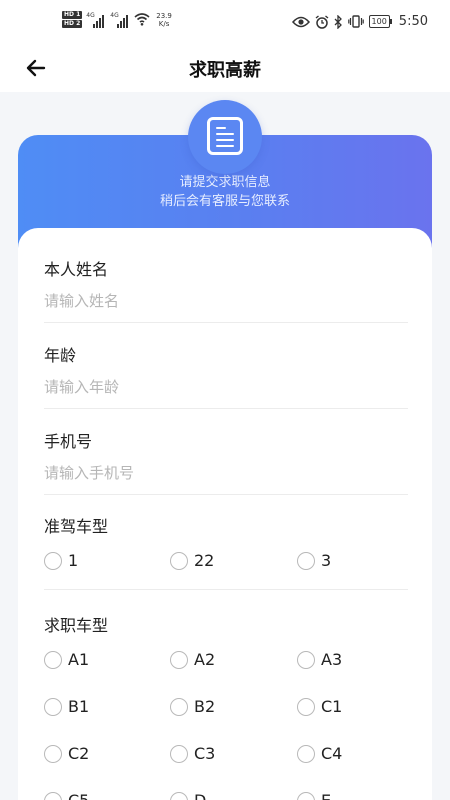 This screenshot has width=450, height=800. I want to click on age-input, so click(226, 387).